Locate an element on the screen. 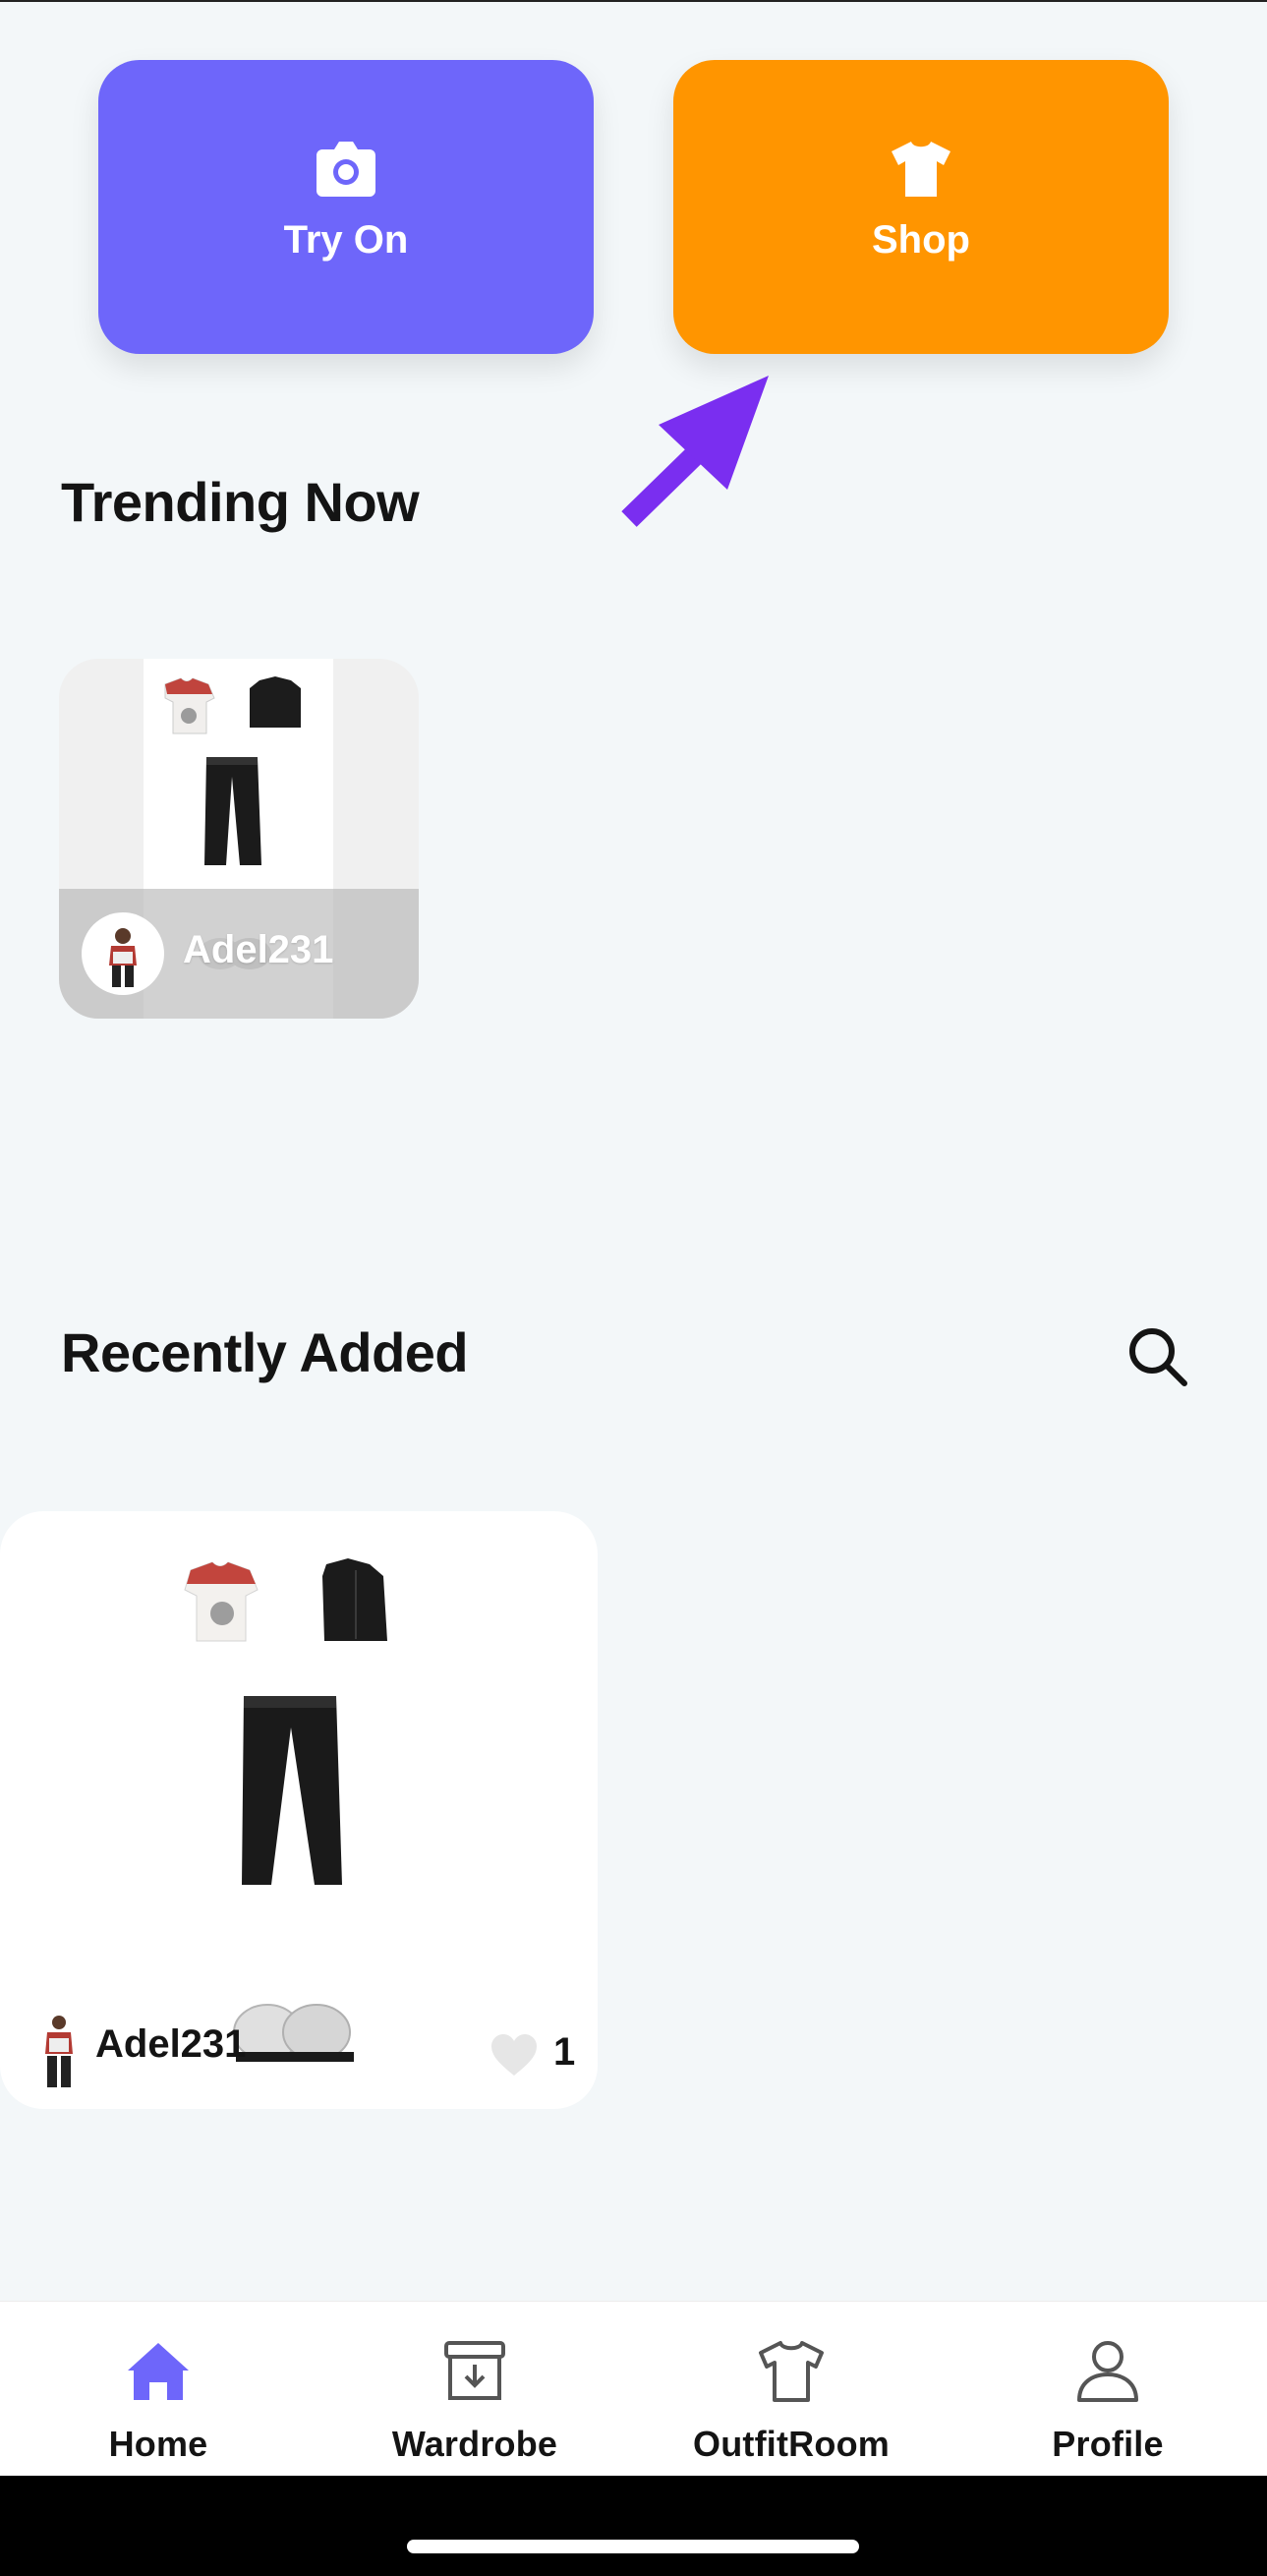 This screenshot has width=1267, height=2576. trending-section-title: Trending Now is located at coordinates (240, 502).